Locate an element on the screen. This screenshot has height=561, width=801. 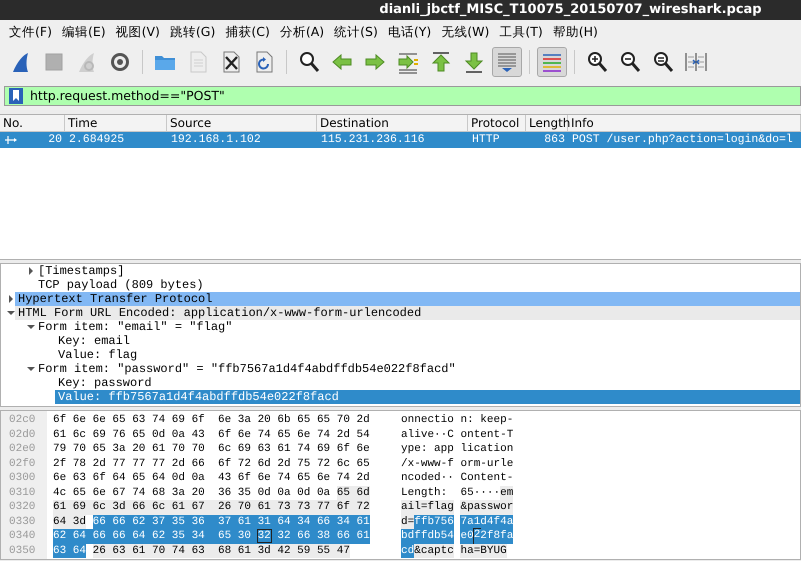
tree-item: Form item: "email" = "flag" is located at coordinates (417, 327).